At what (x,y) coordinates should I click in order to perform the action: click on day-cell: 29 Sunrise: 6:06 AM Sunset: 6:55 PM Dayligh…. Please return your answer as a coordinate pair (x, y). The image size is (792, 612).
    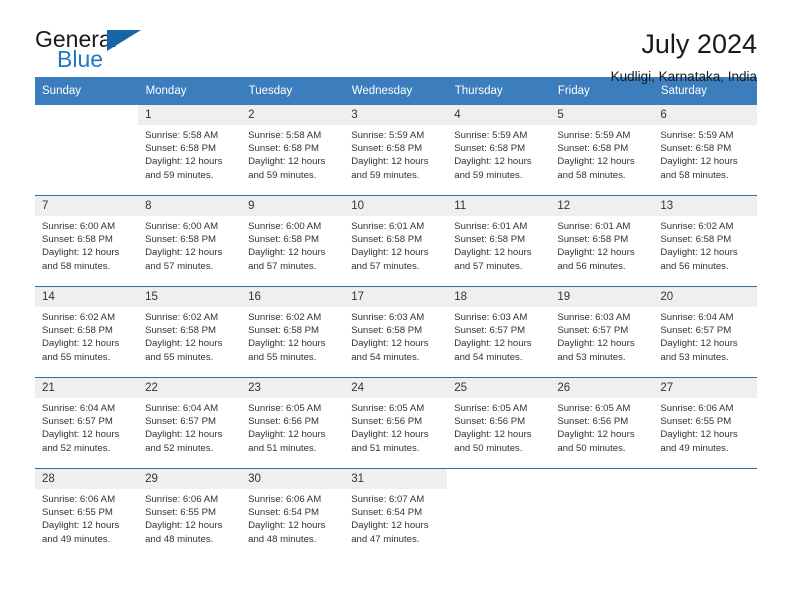
    Looking at the image, I should click on (190, 513).